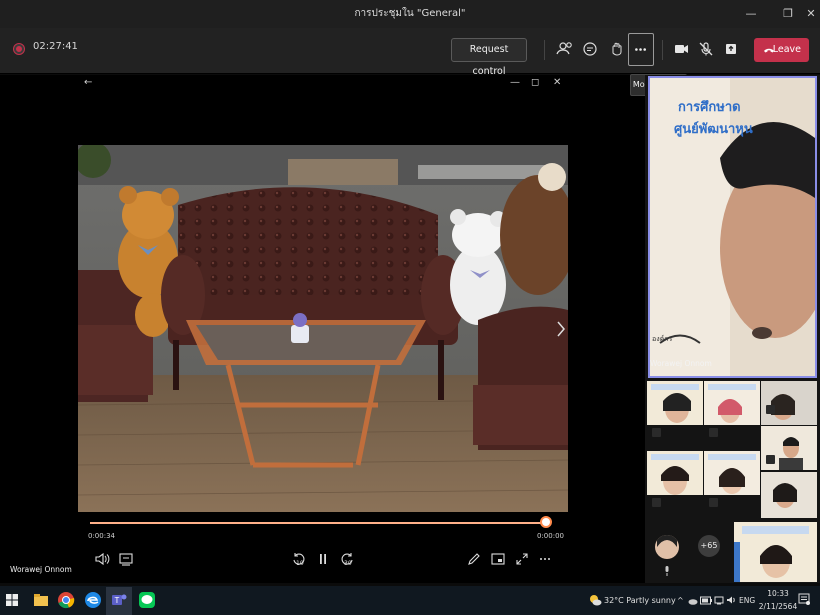 The width and height of the screenshot is (820, 615). I want to click on clock-date: 2/11/2564, so click(778, 606).